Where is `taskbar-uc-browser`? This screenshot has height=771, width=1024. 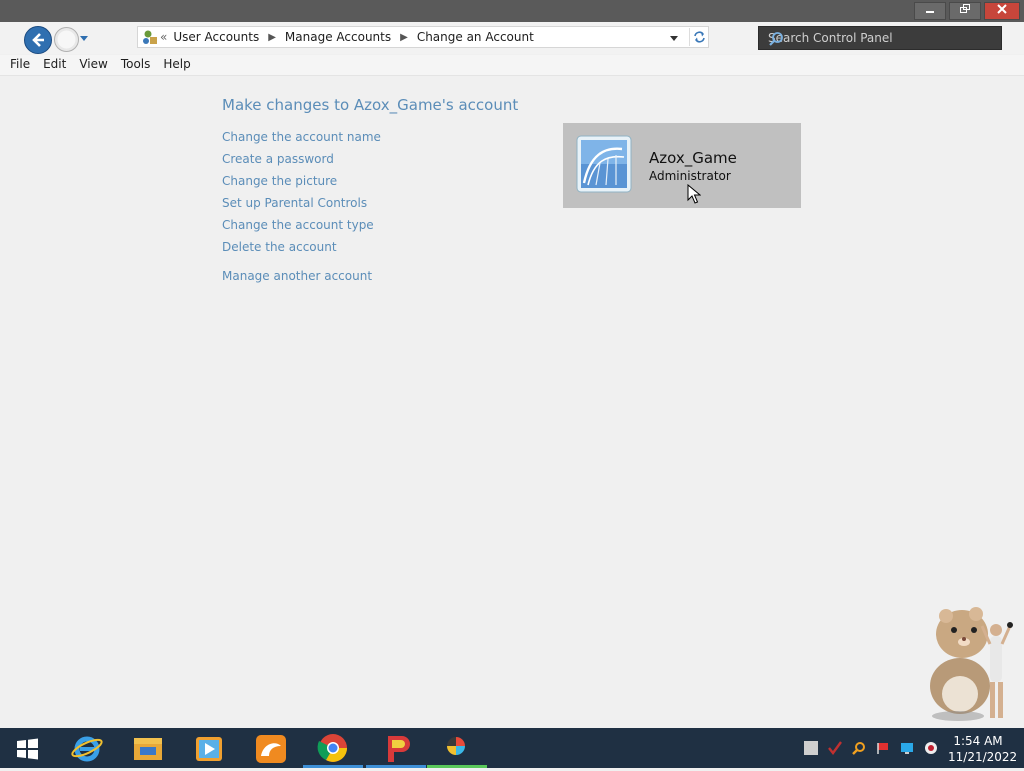 taskbar-uc-browser is located at coordinates (271, 748).